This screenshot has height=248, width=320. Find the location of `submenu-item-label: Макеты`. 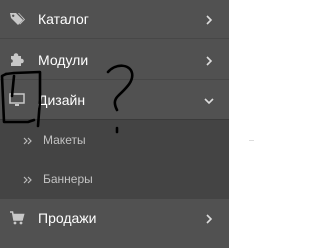

submenu-item-label: Макеты is located at coordinates (64, 140).